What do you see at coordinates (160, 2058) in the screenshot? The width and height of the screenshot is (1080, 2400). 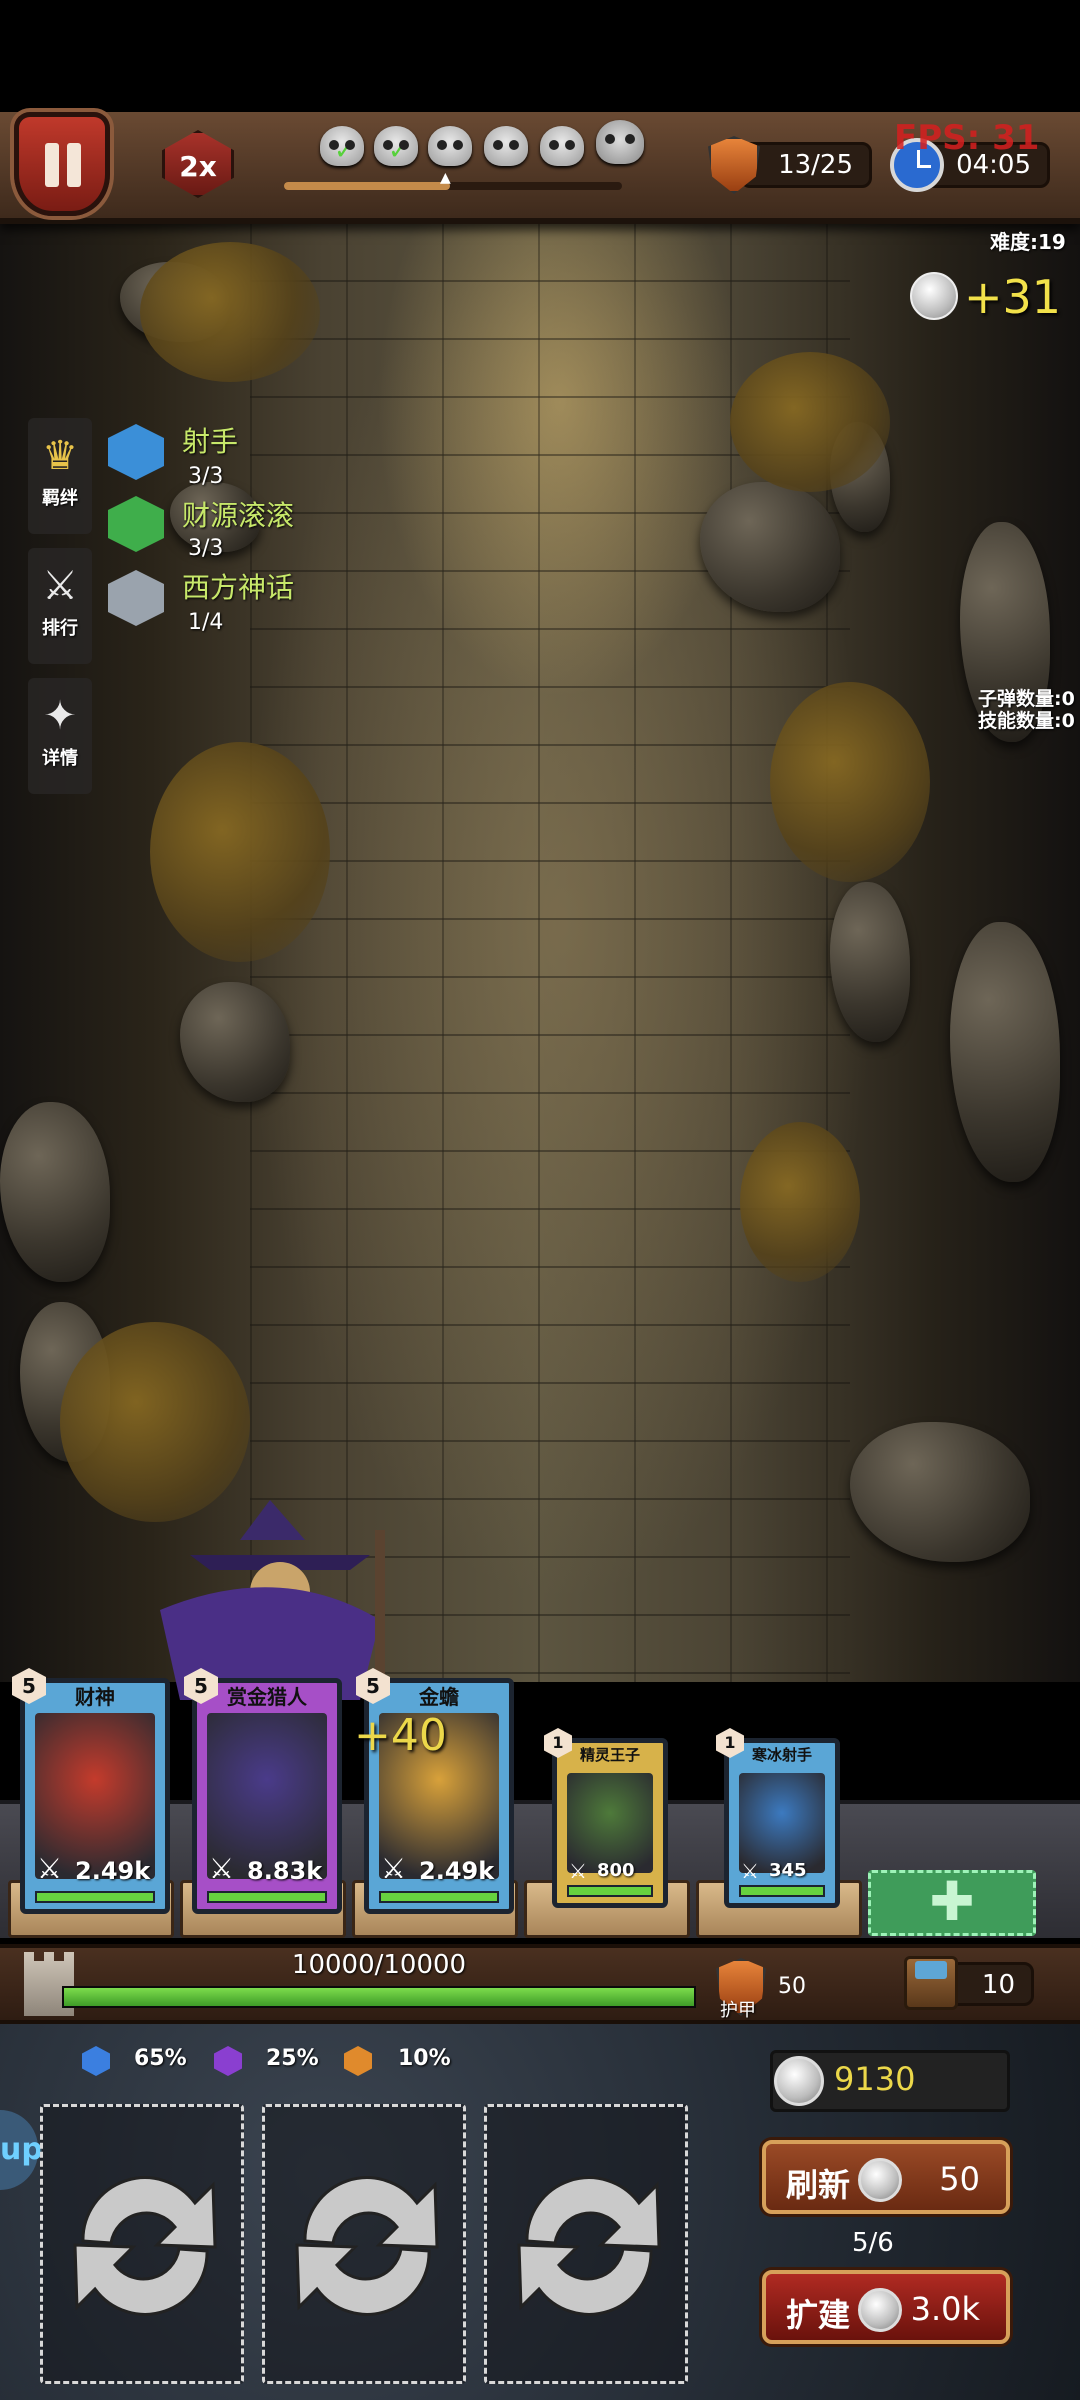 I see `common-odds: 65%` at bounding box center [160, 2058].